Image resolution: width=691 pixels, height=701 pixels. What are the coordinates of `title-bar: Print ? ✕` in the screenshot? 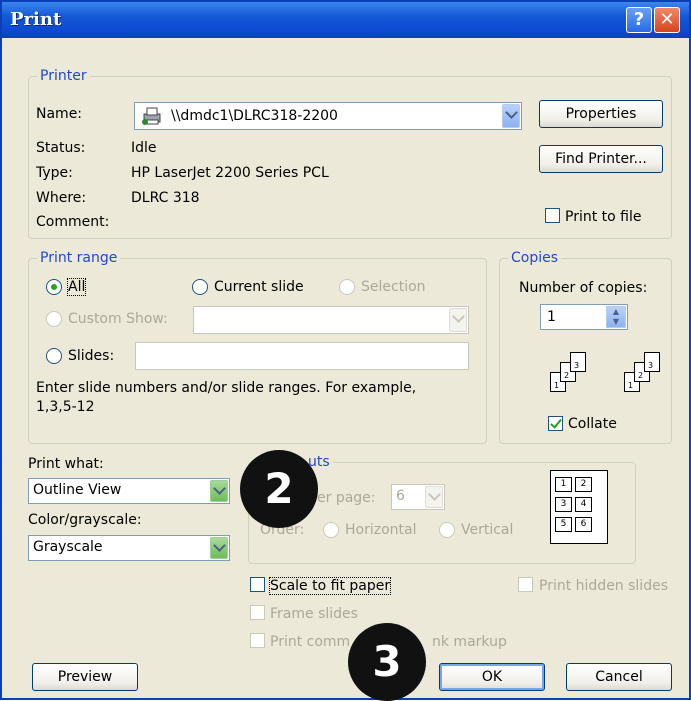 It's located at (345, 20).